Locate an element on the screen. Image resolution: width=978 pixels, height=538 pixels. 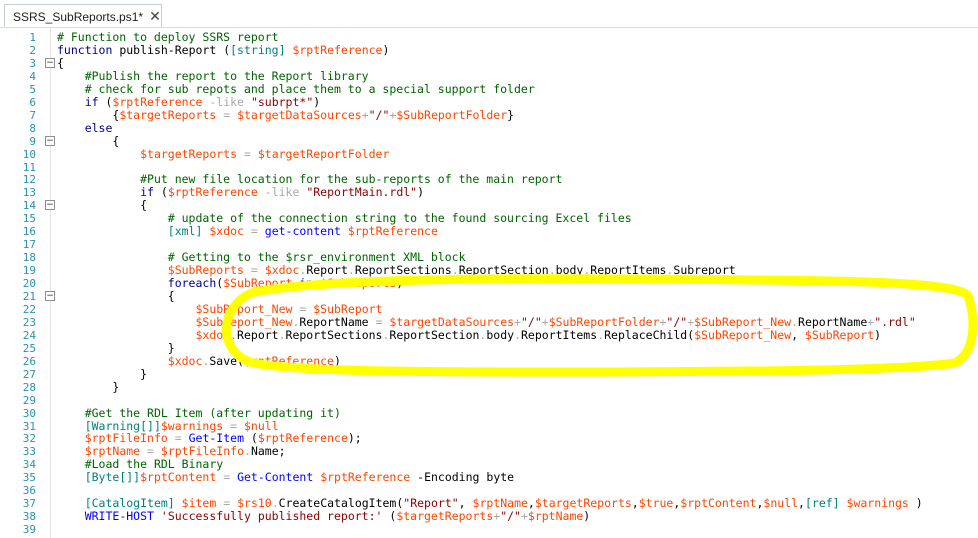
variable-token: $SubReportFolder is located at coordinates (604, 321).